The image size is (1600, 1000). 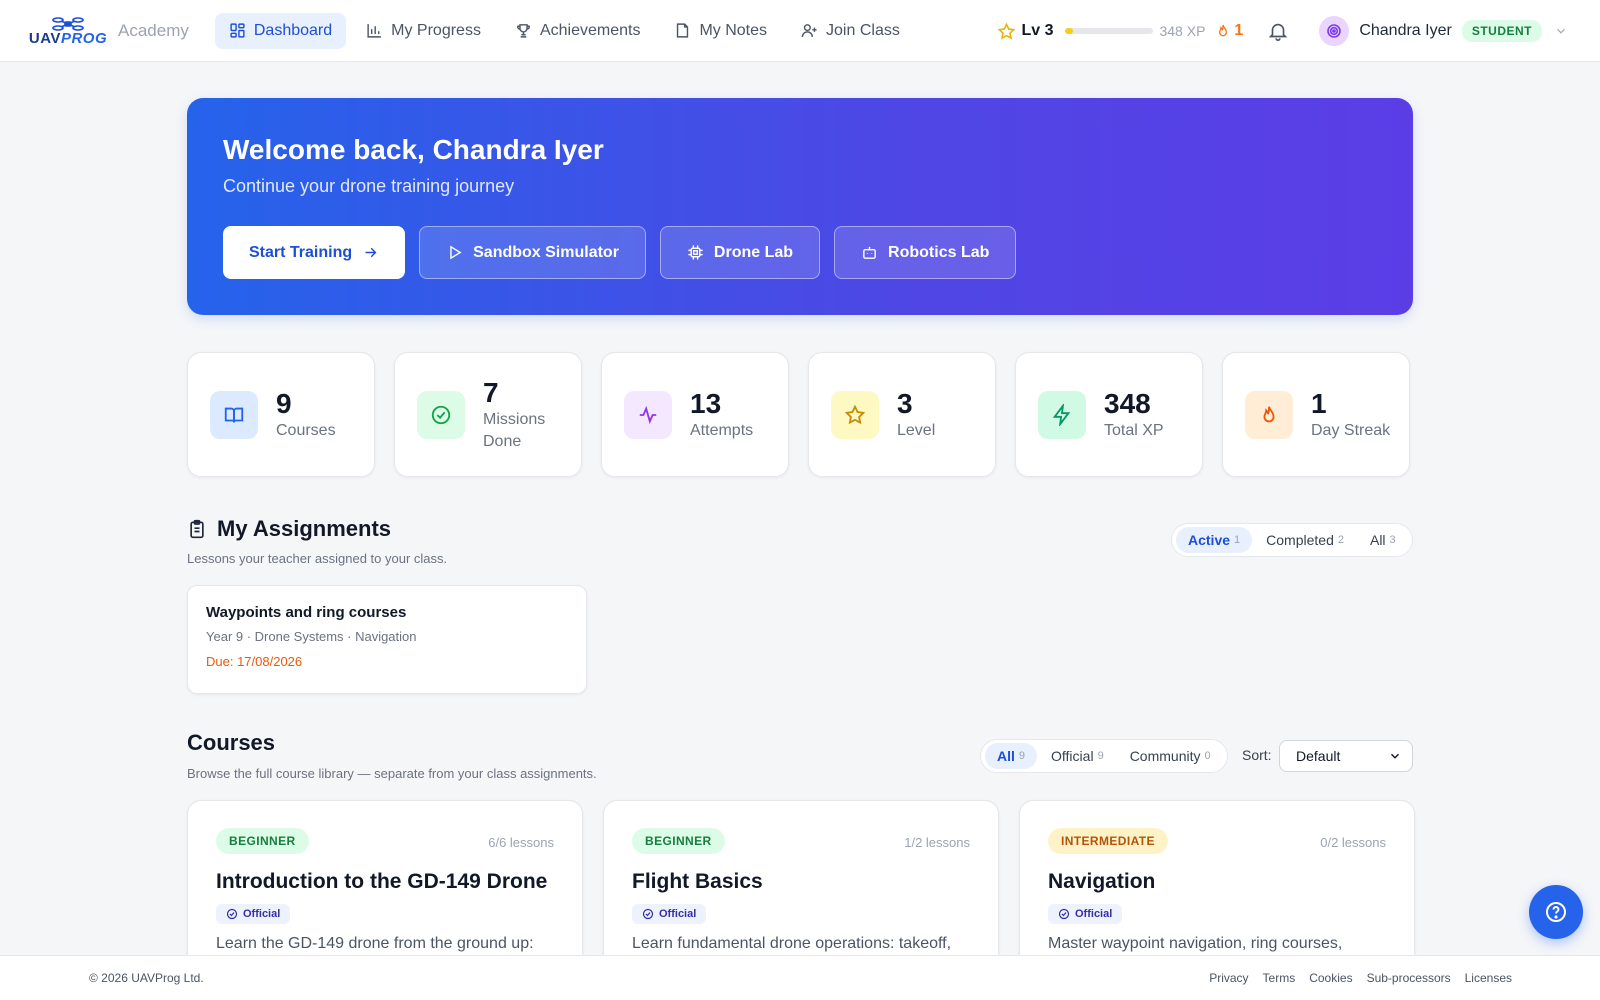 I want to click on footer-link-licenses: Licenses, so click(x=1488, y=978).